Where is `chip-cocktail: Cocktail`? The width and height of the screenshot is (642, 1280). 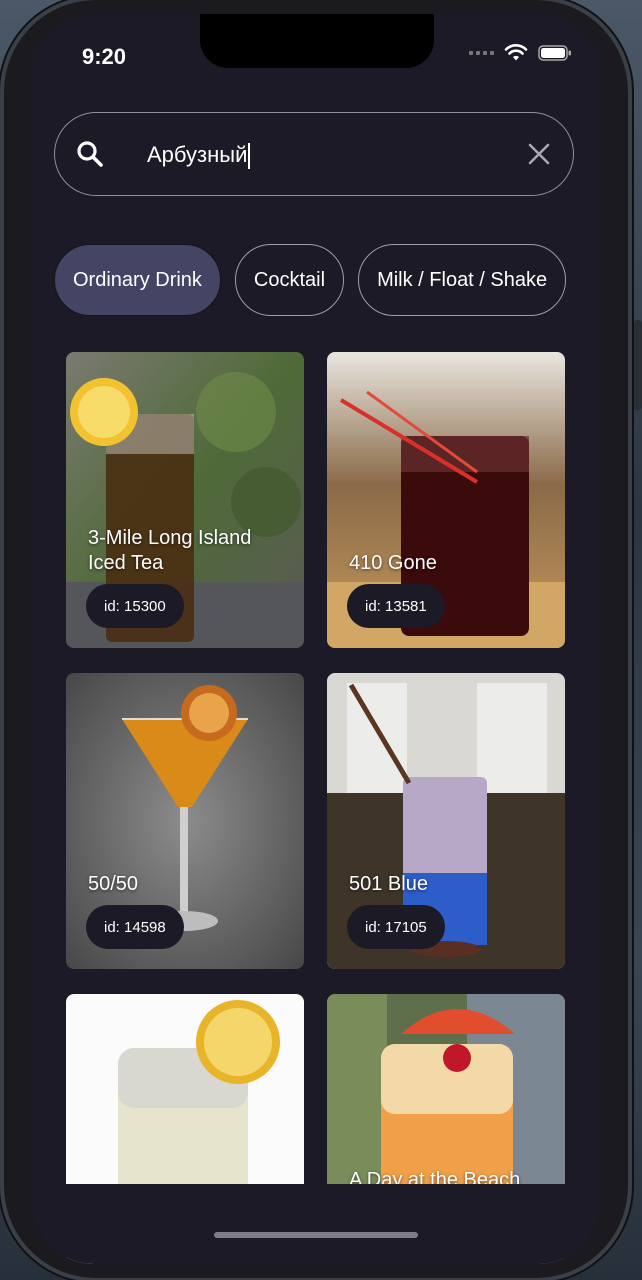 chip-cocktail: Cocktail is located at coordinates (289, 280).